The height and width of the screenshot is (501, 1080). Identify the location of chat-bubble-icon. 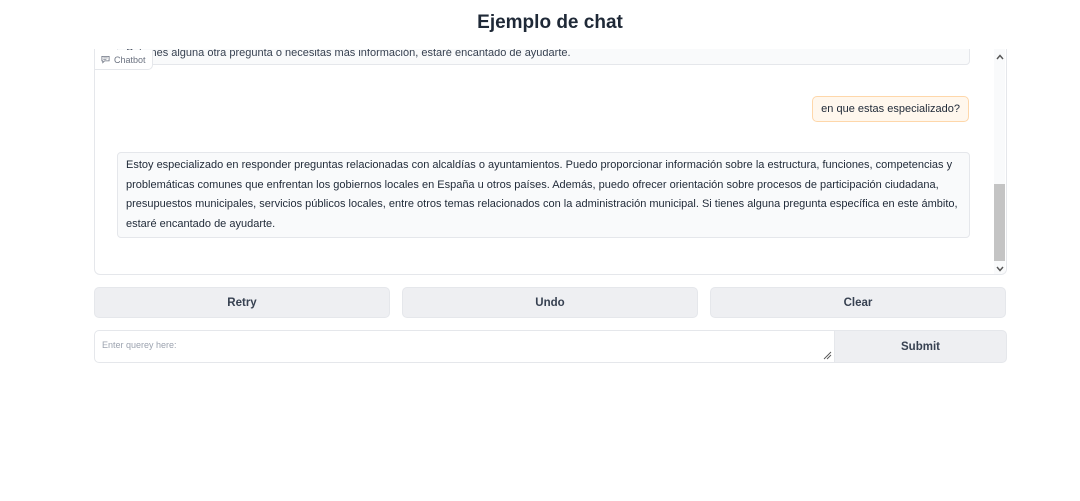
(105, 59).